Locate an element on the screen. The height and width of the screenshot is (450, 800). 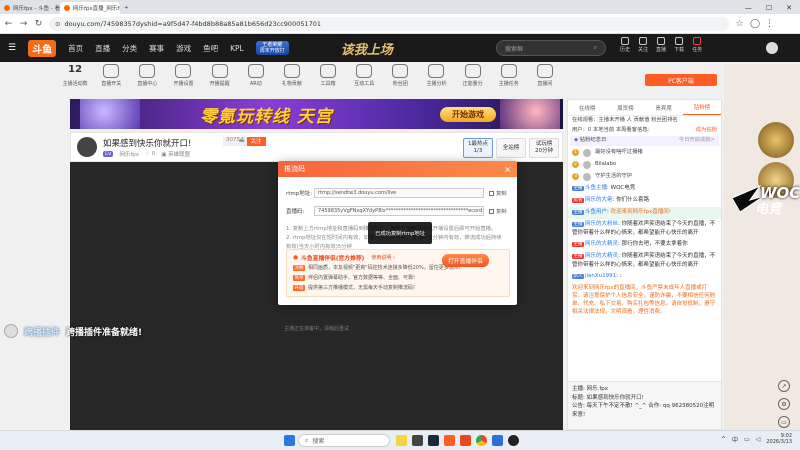
close-window-icon: ✕ is located at coordinates (789, 8).